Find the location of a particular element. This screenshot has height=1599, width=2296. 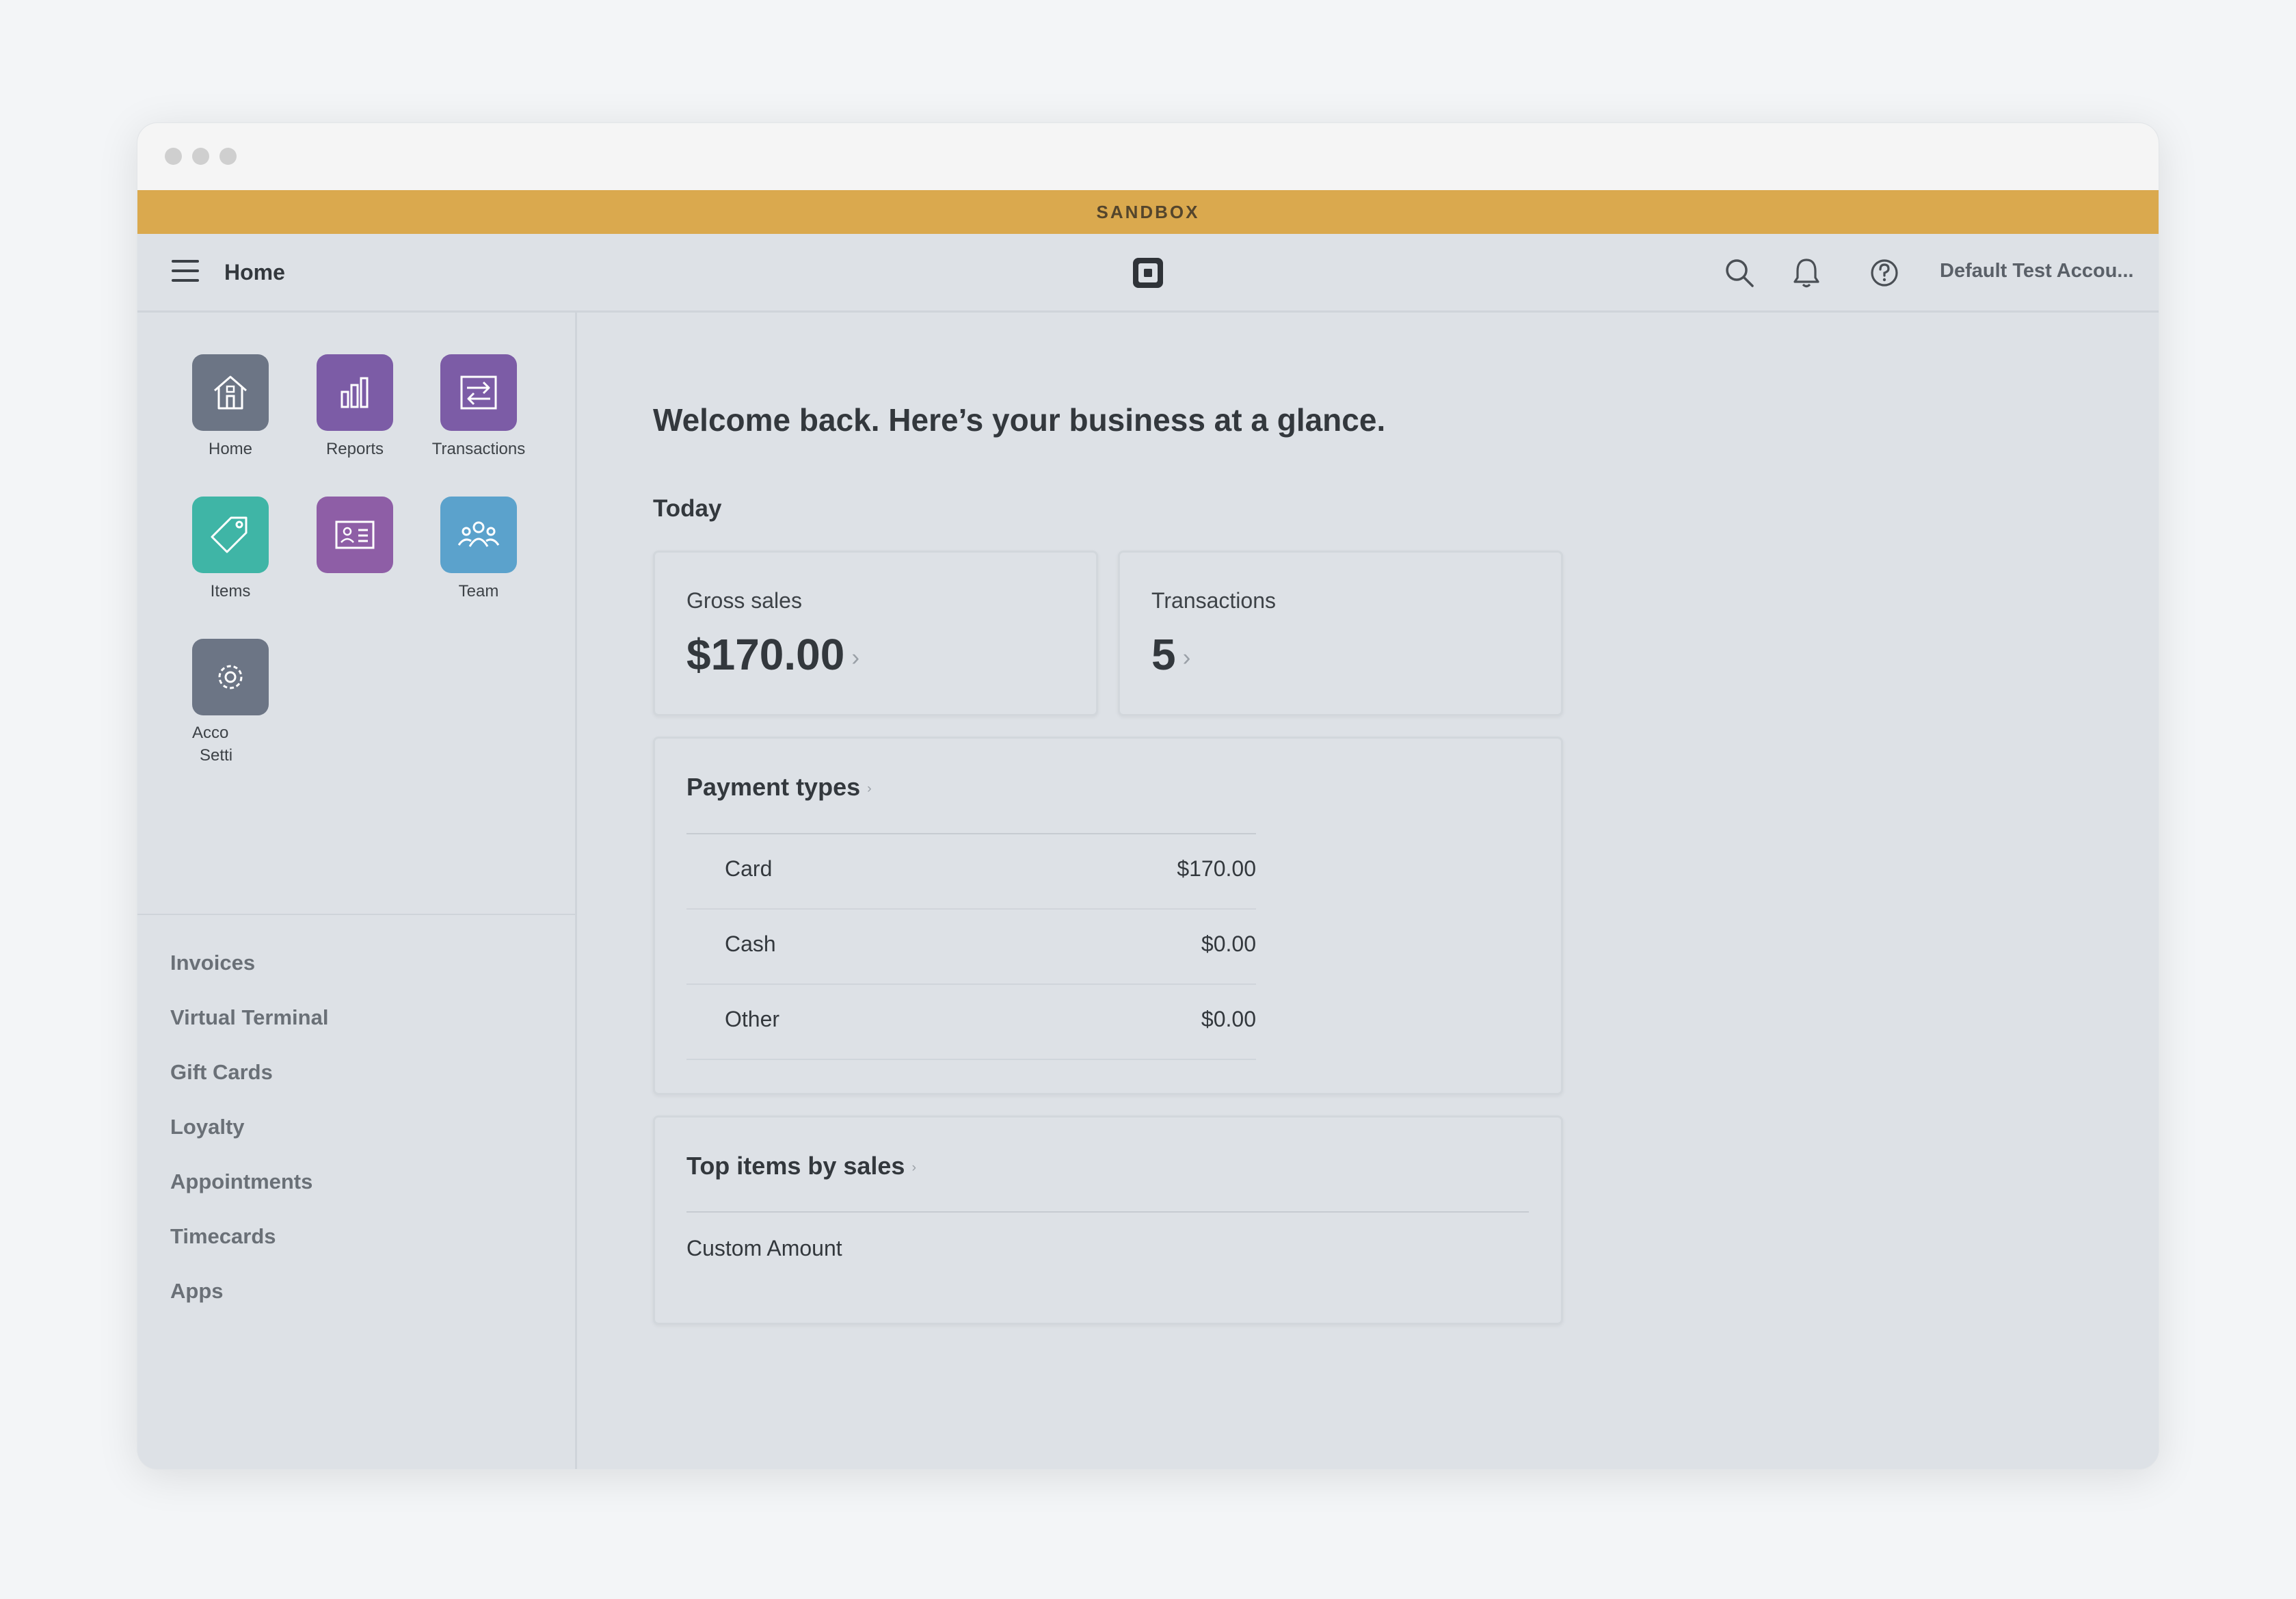

today-heading: Today is located at coordinates (687, 508).